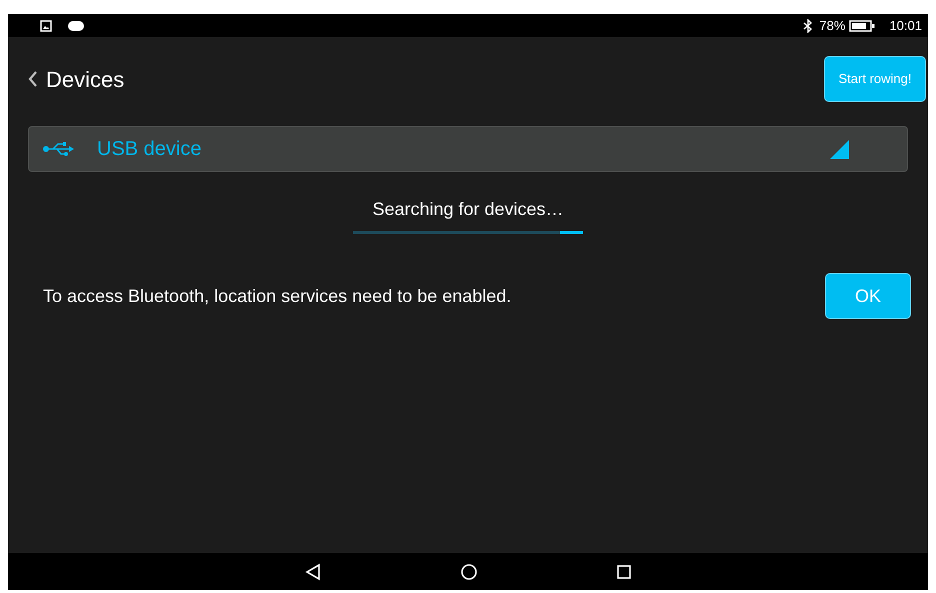 The image size is (936, 593). Describe the element at coordinates (59, 149) in the screenshot. I see `usb-icon` at that location.